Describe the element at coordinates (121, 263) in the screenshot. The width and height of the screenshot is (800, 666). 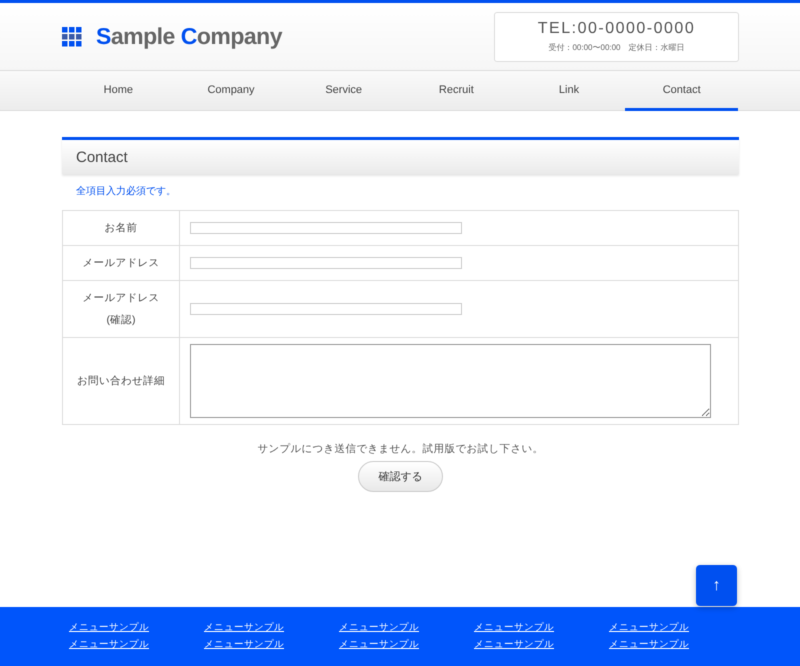
I see `field-label: メールアドレス` at that location.